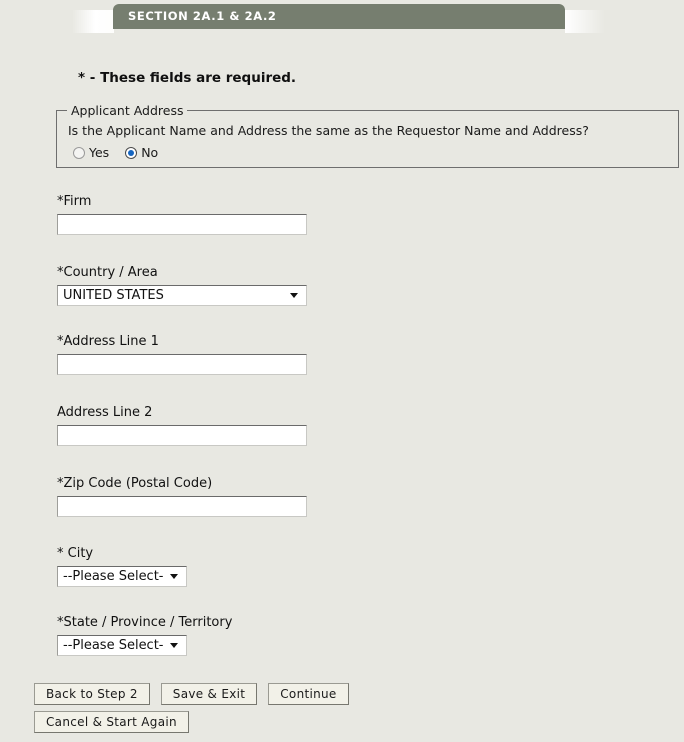 The height and width of the screenshot is (742, 684). Describe the element at coordinates (182, 506) in the screenshot. I see `zip-code-input` at that location.